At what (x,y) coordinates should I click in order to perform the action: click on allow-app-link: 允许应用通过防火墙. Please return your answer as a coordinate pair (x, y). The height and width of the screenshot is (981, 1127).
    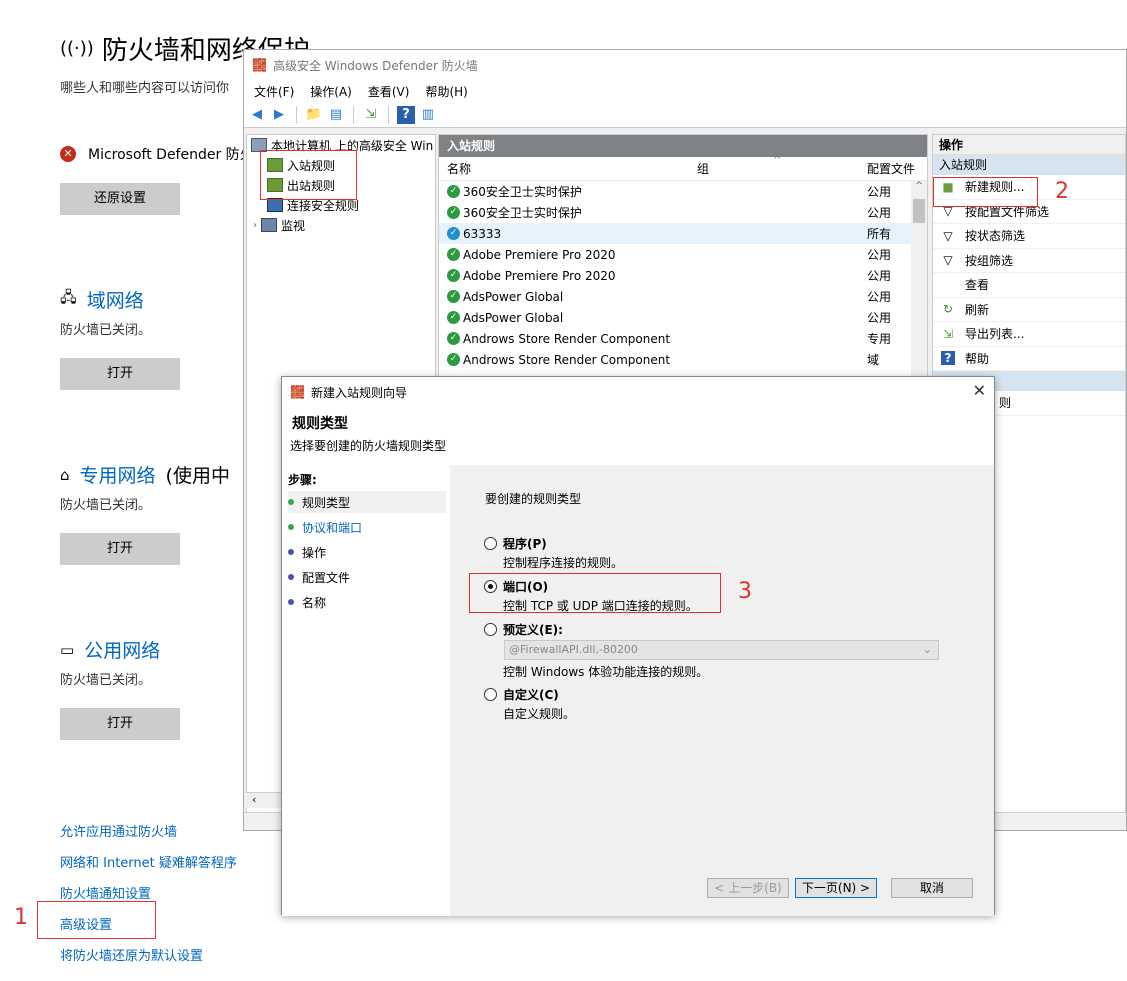
    Looking at the image, I should click on (118, 830).